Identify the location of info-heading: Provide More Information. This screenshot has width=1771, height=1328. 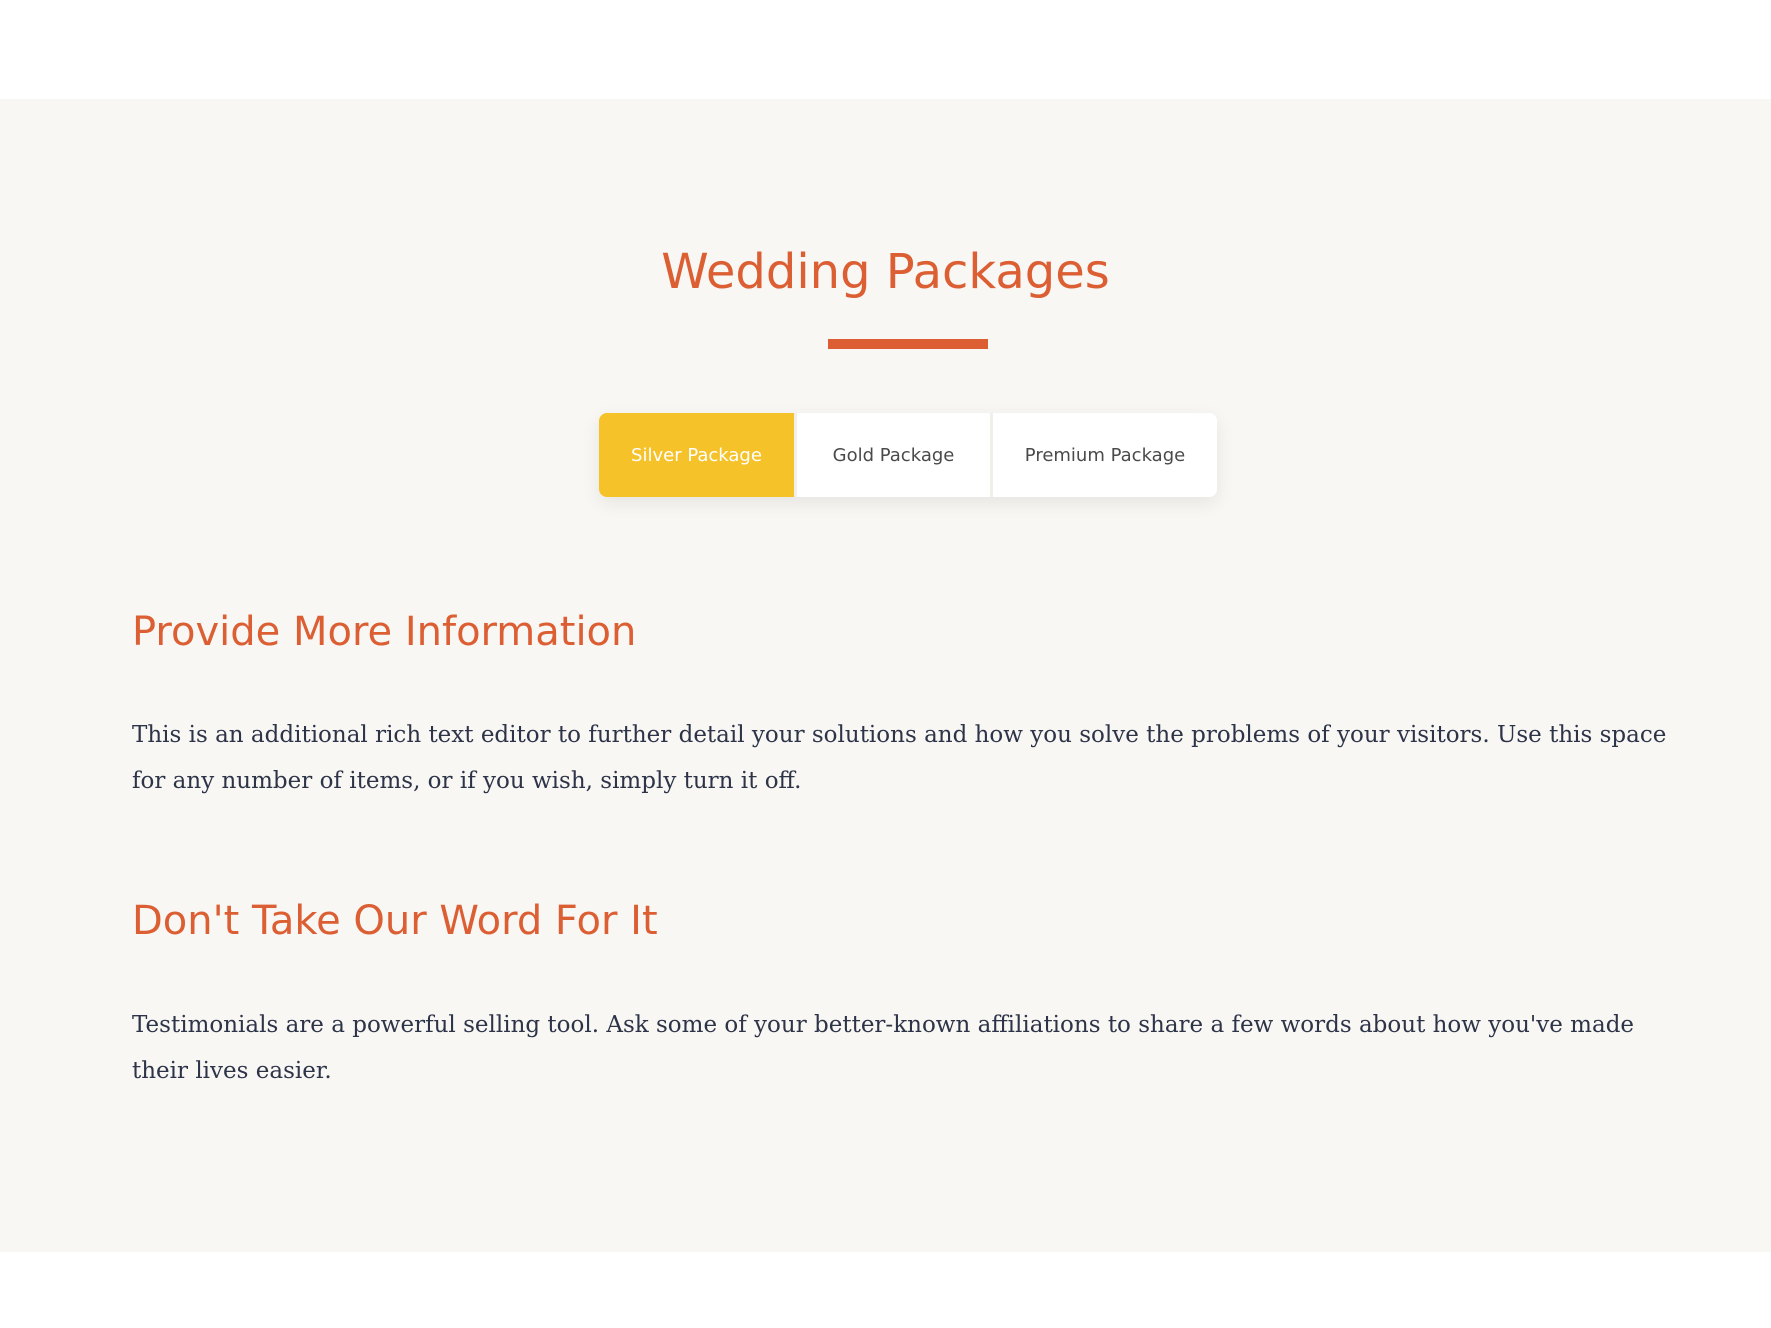
(384, 632).